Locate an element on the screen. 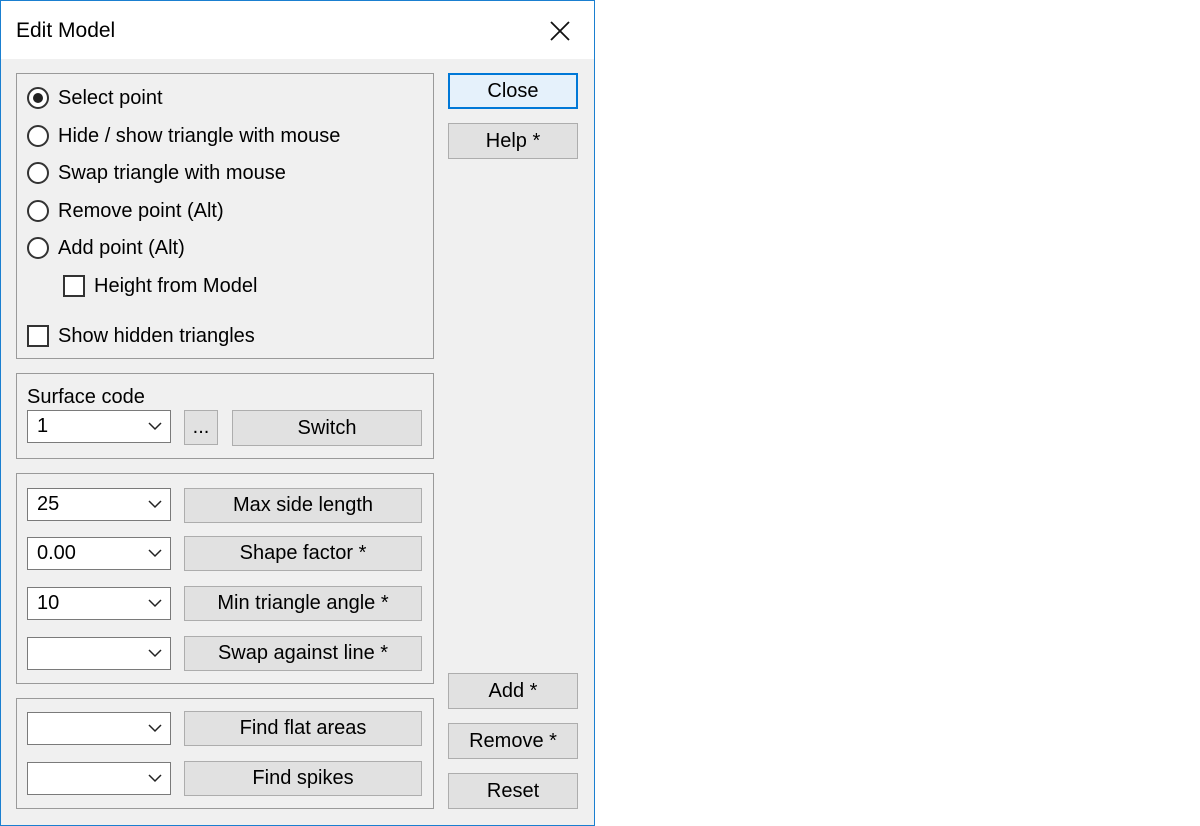  radio-hide-show-triangle: Hide / show triangle with mouse is located at coordinates (183, 136).